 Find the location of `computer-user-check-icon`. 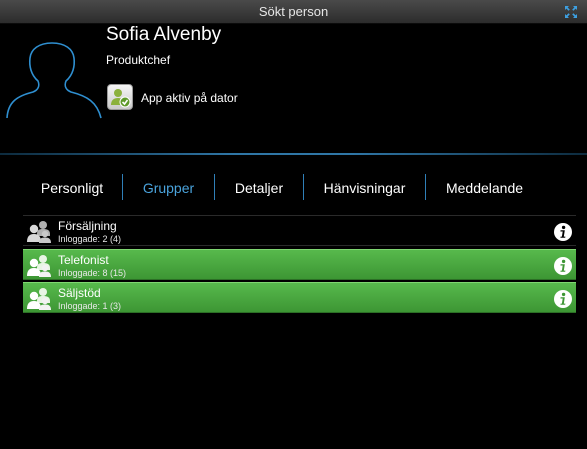

computer-user-check-icon is located at coordinates (120, 97).